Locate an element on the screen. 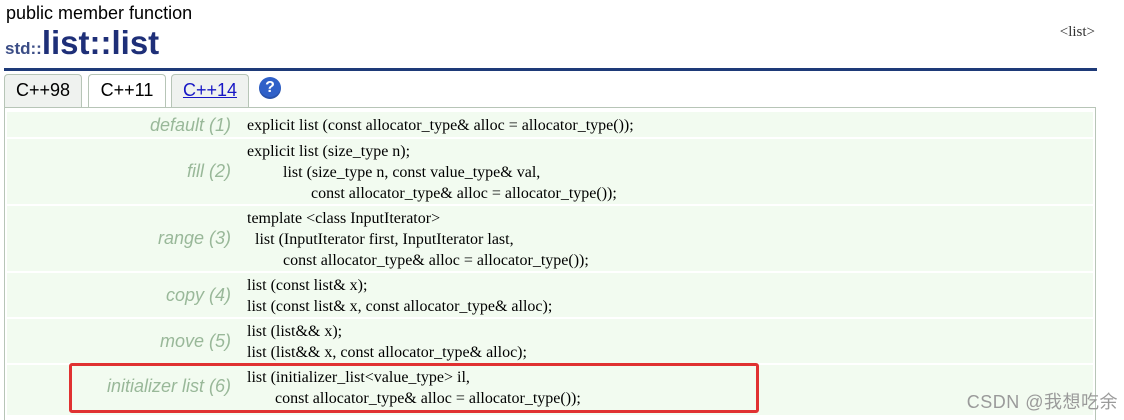 The height and width of the screenshot is (420, 1124). signature-label: initializer list (6) is located at coordinates (168, 386).